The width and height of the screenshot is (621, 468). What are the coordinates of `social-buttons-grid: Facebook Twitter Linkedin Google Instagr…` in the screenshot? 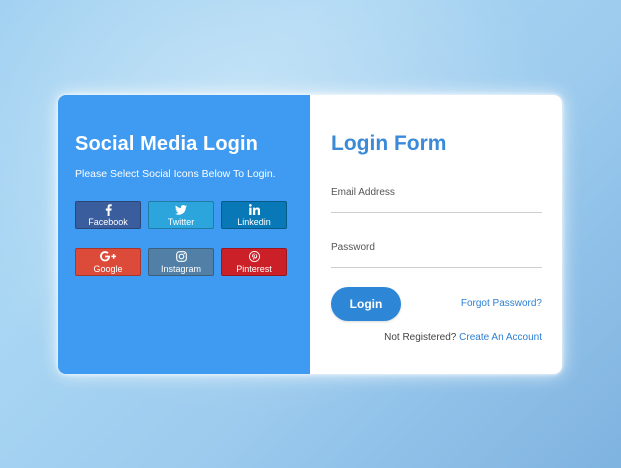 It's located at (181, 238).